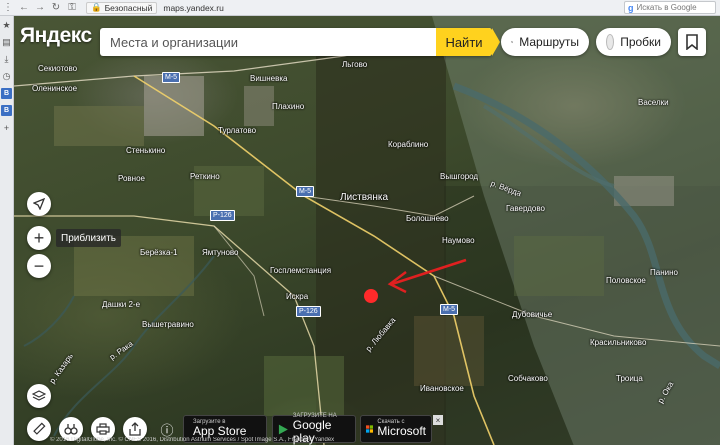 The image size is (720, 445). I want to click on download-icon: ⤓, so click(6, 59).